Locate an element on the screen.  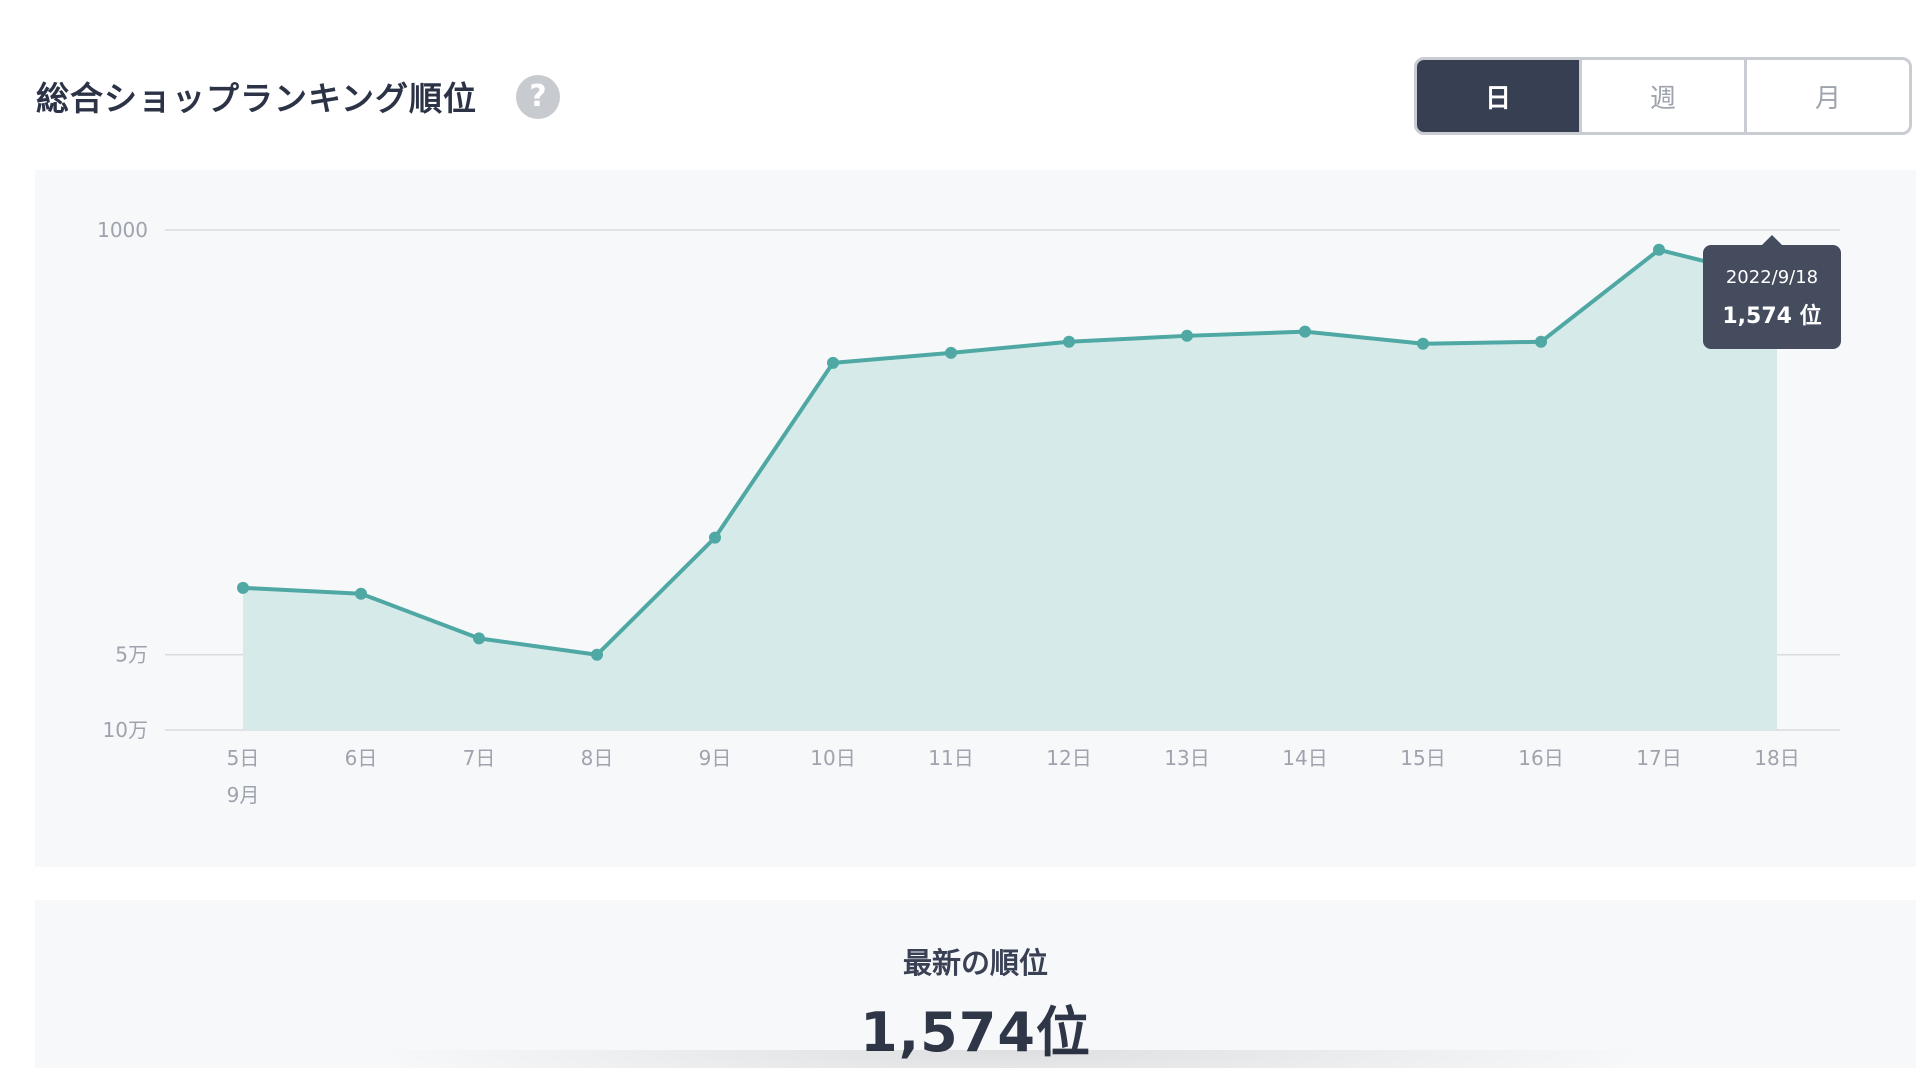
x-tick-label-6: 11日 is located at coordinates (950, 758).